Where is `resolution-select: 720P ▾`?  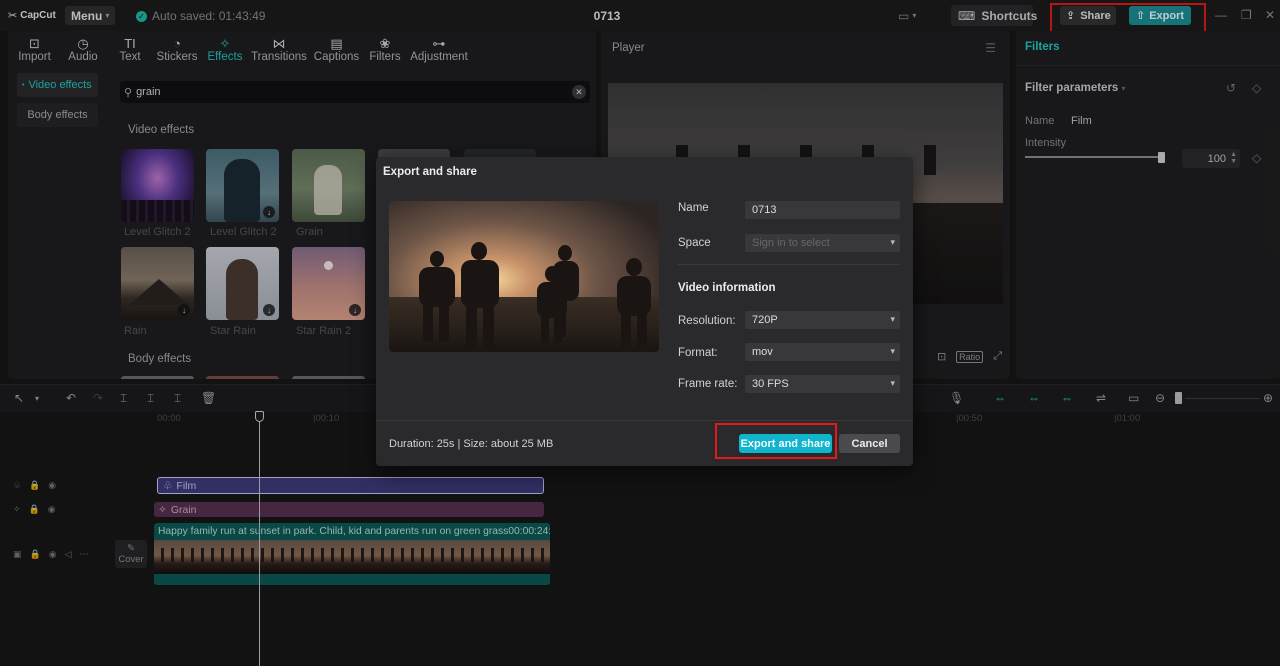
resolution-select: 720P ▾ is located at coordinates (822, 320).